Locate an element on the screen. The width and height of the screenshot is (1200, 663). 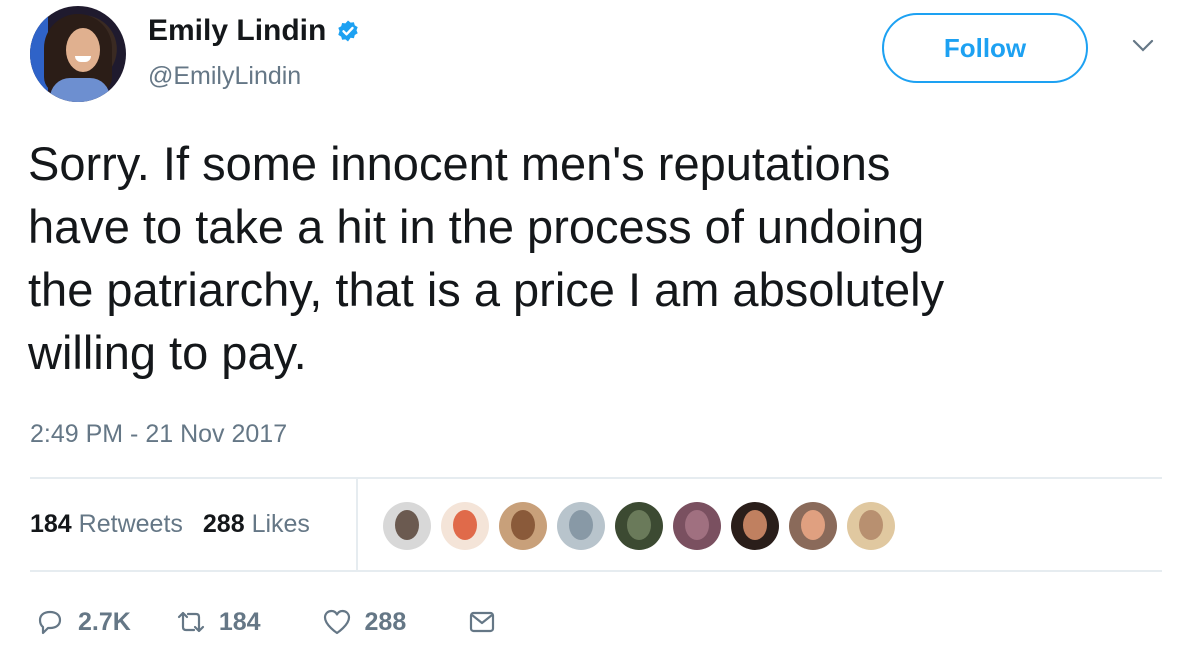
user-name: Emily Lindin is located at coordinates (237, 31).